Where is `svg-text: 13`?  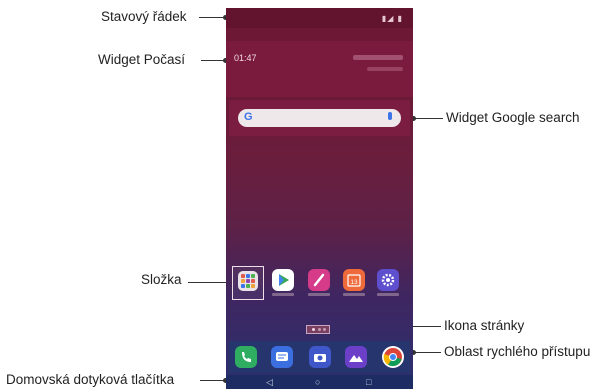 svg-text: 13 is located at coordinates (354, 282).